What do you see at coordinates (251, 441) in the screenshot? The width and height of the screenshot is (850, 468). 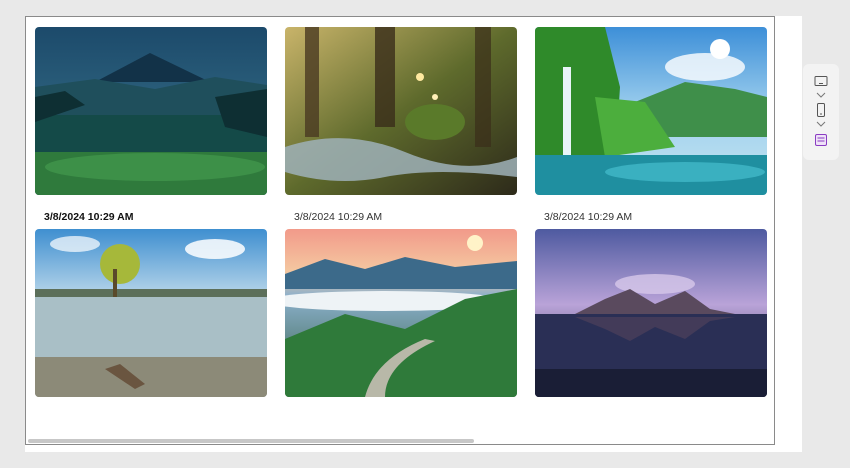 I see `horizontal-scrollbar` at bounding box center [251, 441].